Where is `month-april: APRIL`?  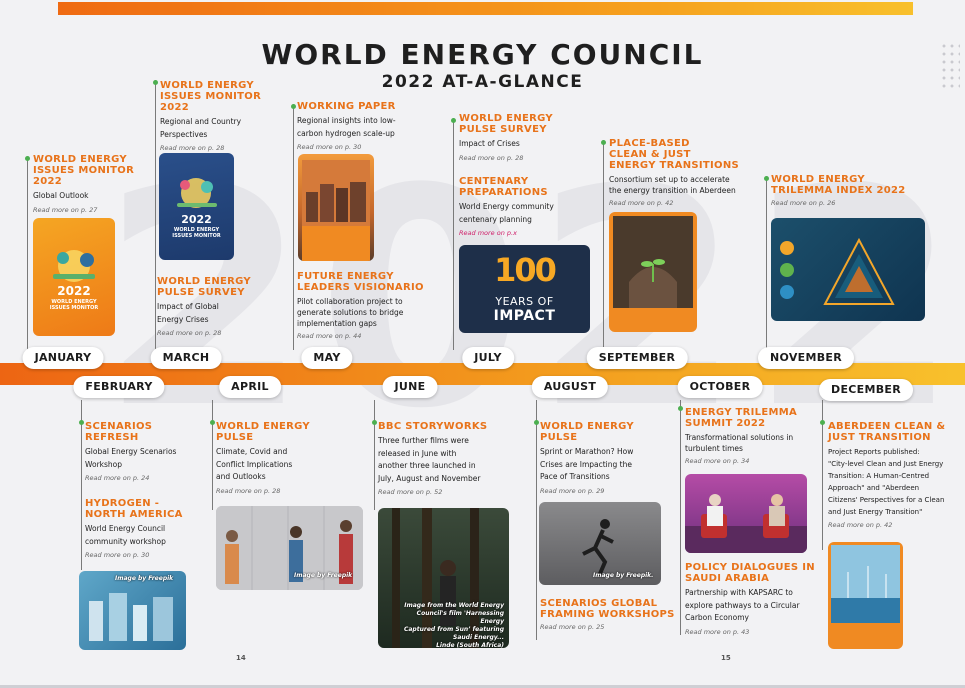 month-april: APRIL is located at coordinates (250, 387).